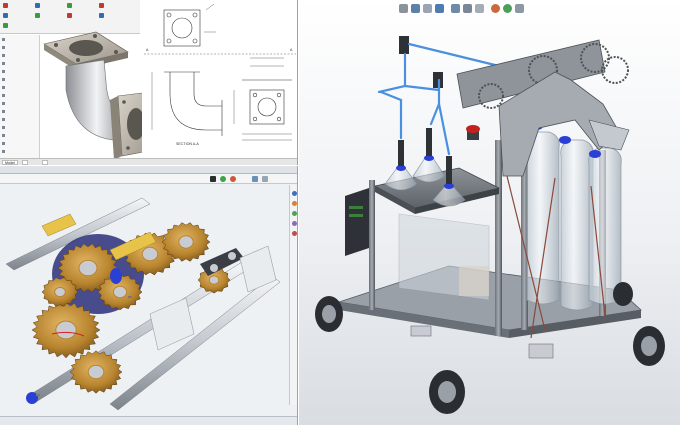 This screenshot has height=425, width=680. I want to click on appearances-icon, so click(294, 233).